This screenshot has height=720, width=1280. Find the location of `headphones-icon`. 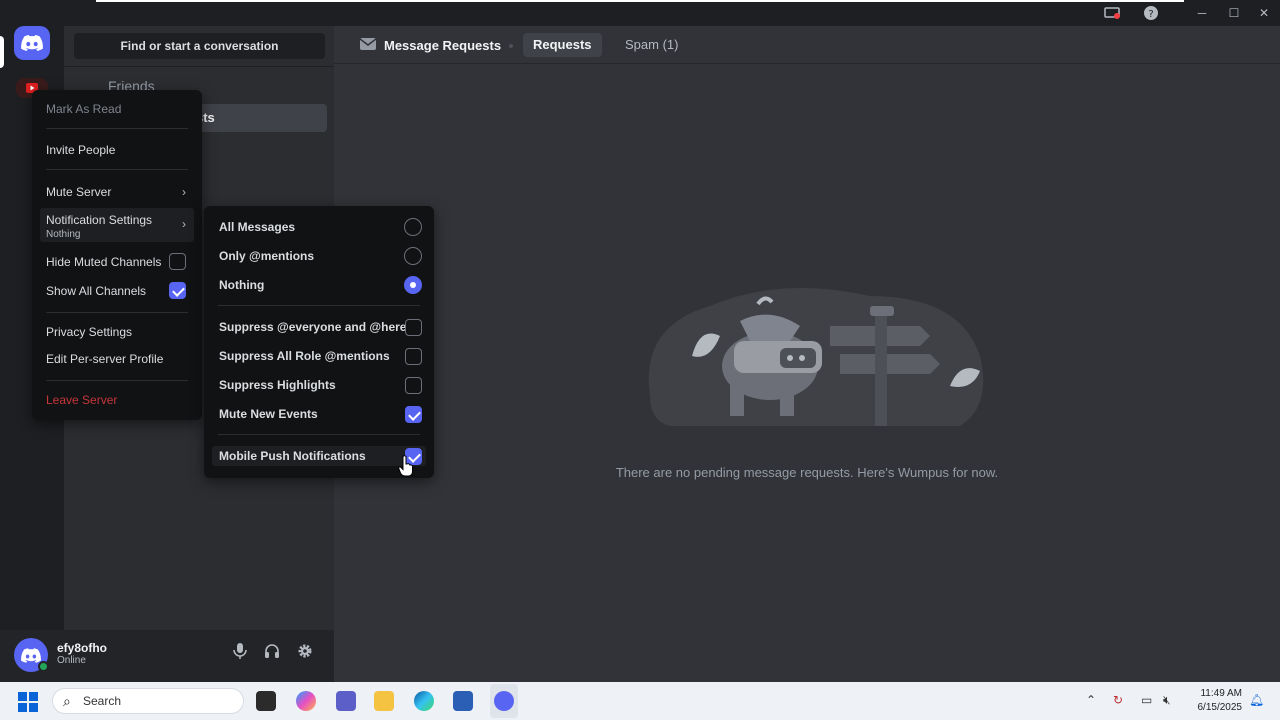

headphones-icon is located at coordinates (272, 654).